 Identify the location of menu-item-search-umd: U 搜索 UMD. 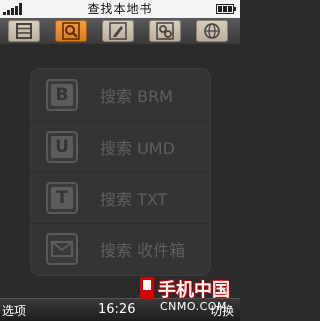
(120, 146).